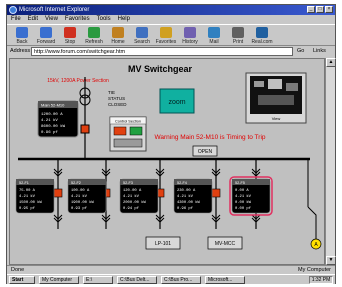  I want to click on feeder-4: 52-F4 230.00 A4.21 kV4300.00 kW0.96 pf, so click(197, 194).